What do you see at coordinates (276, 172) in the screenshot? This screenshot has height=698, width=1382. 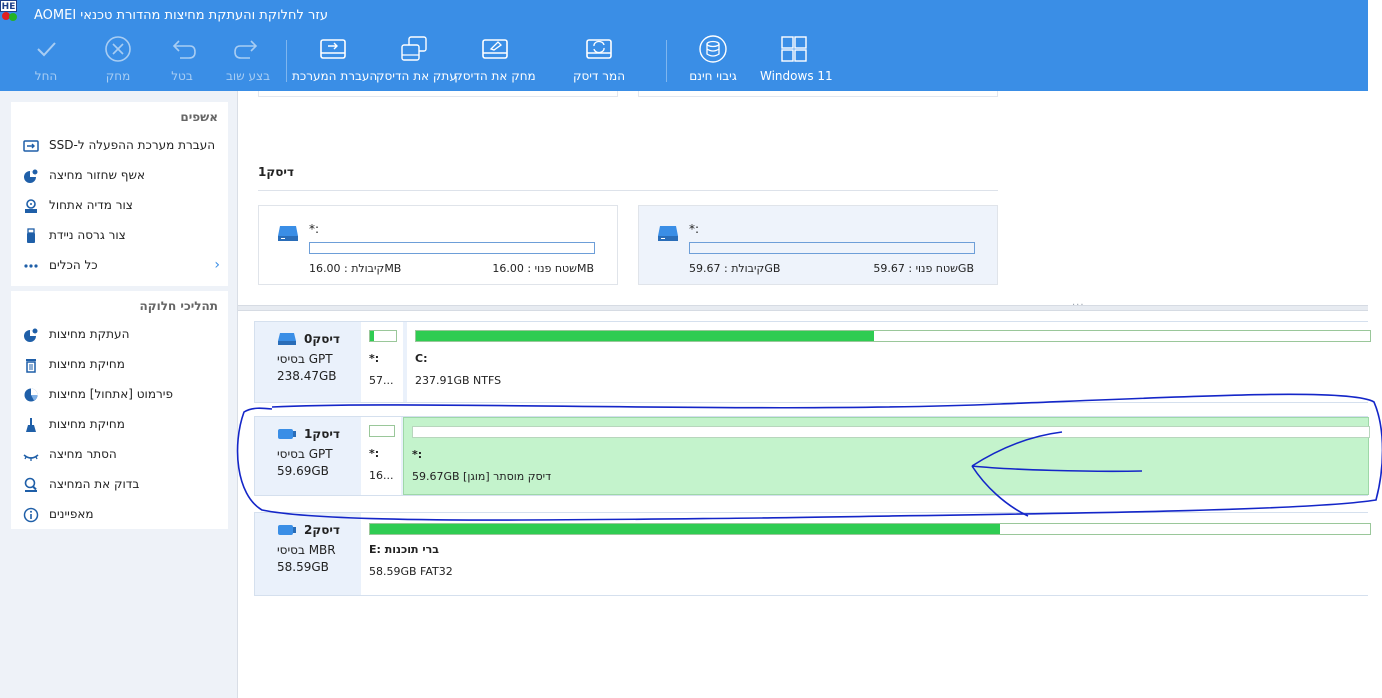 I see `disk-heading: דיסק1` at bounding box center [276, 172].